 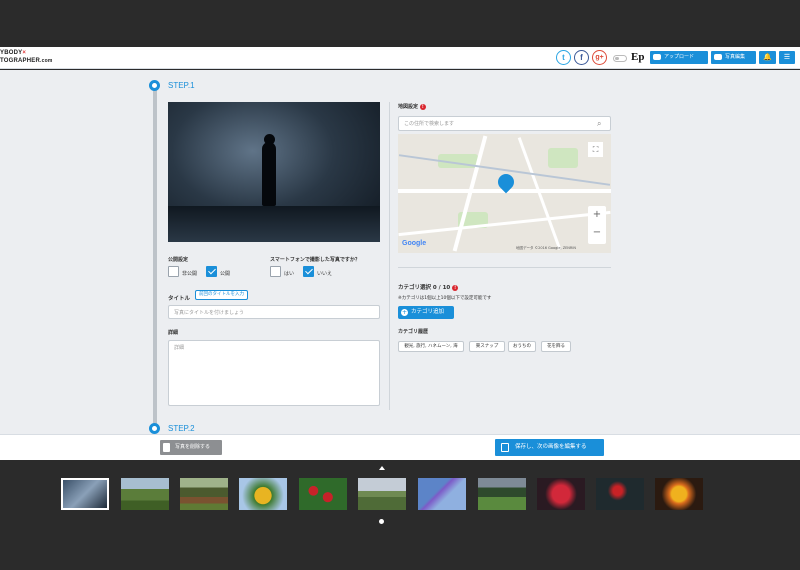 What do you see at coordinates (599, 124) in the screenshot?
I see `search-icon: ⌕` at bounding box center [599, 124].